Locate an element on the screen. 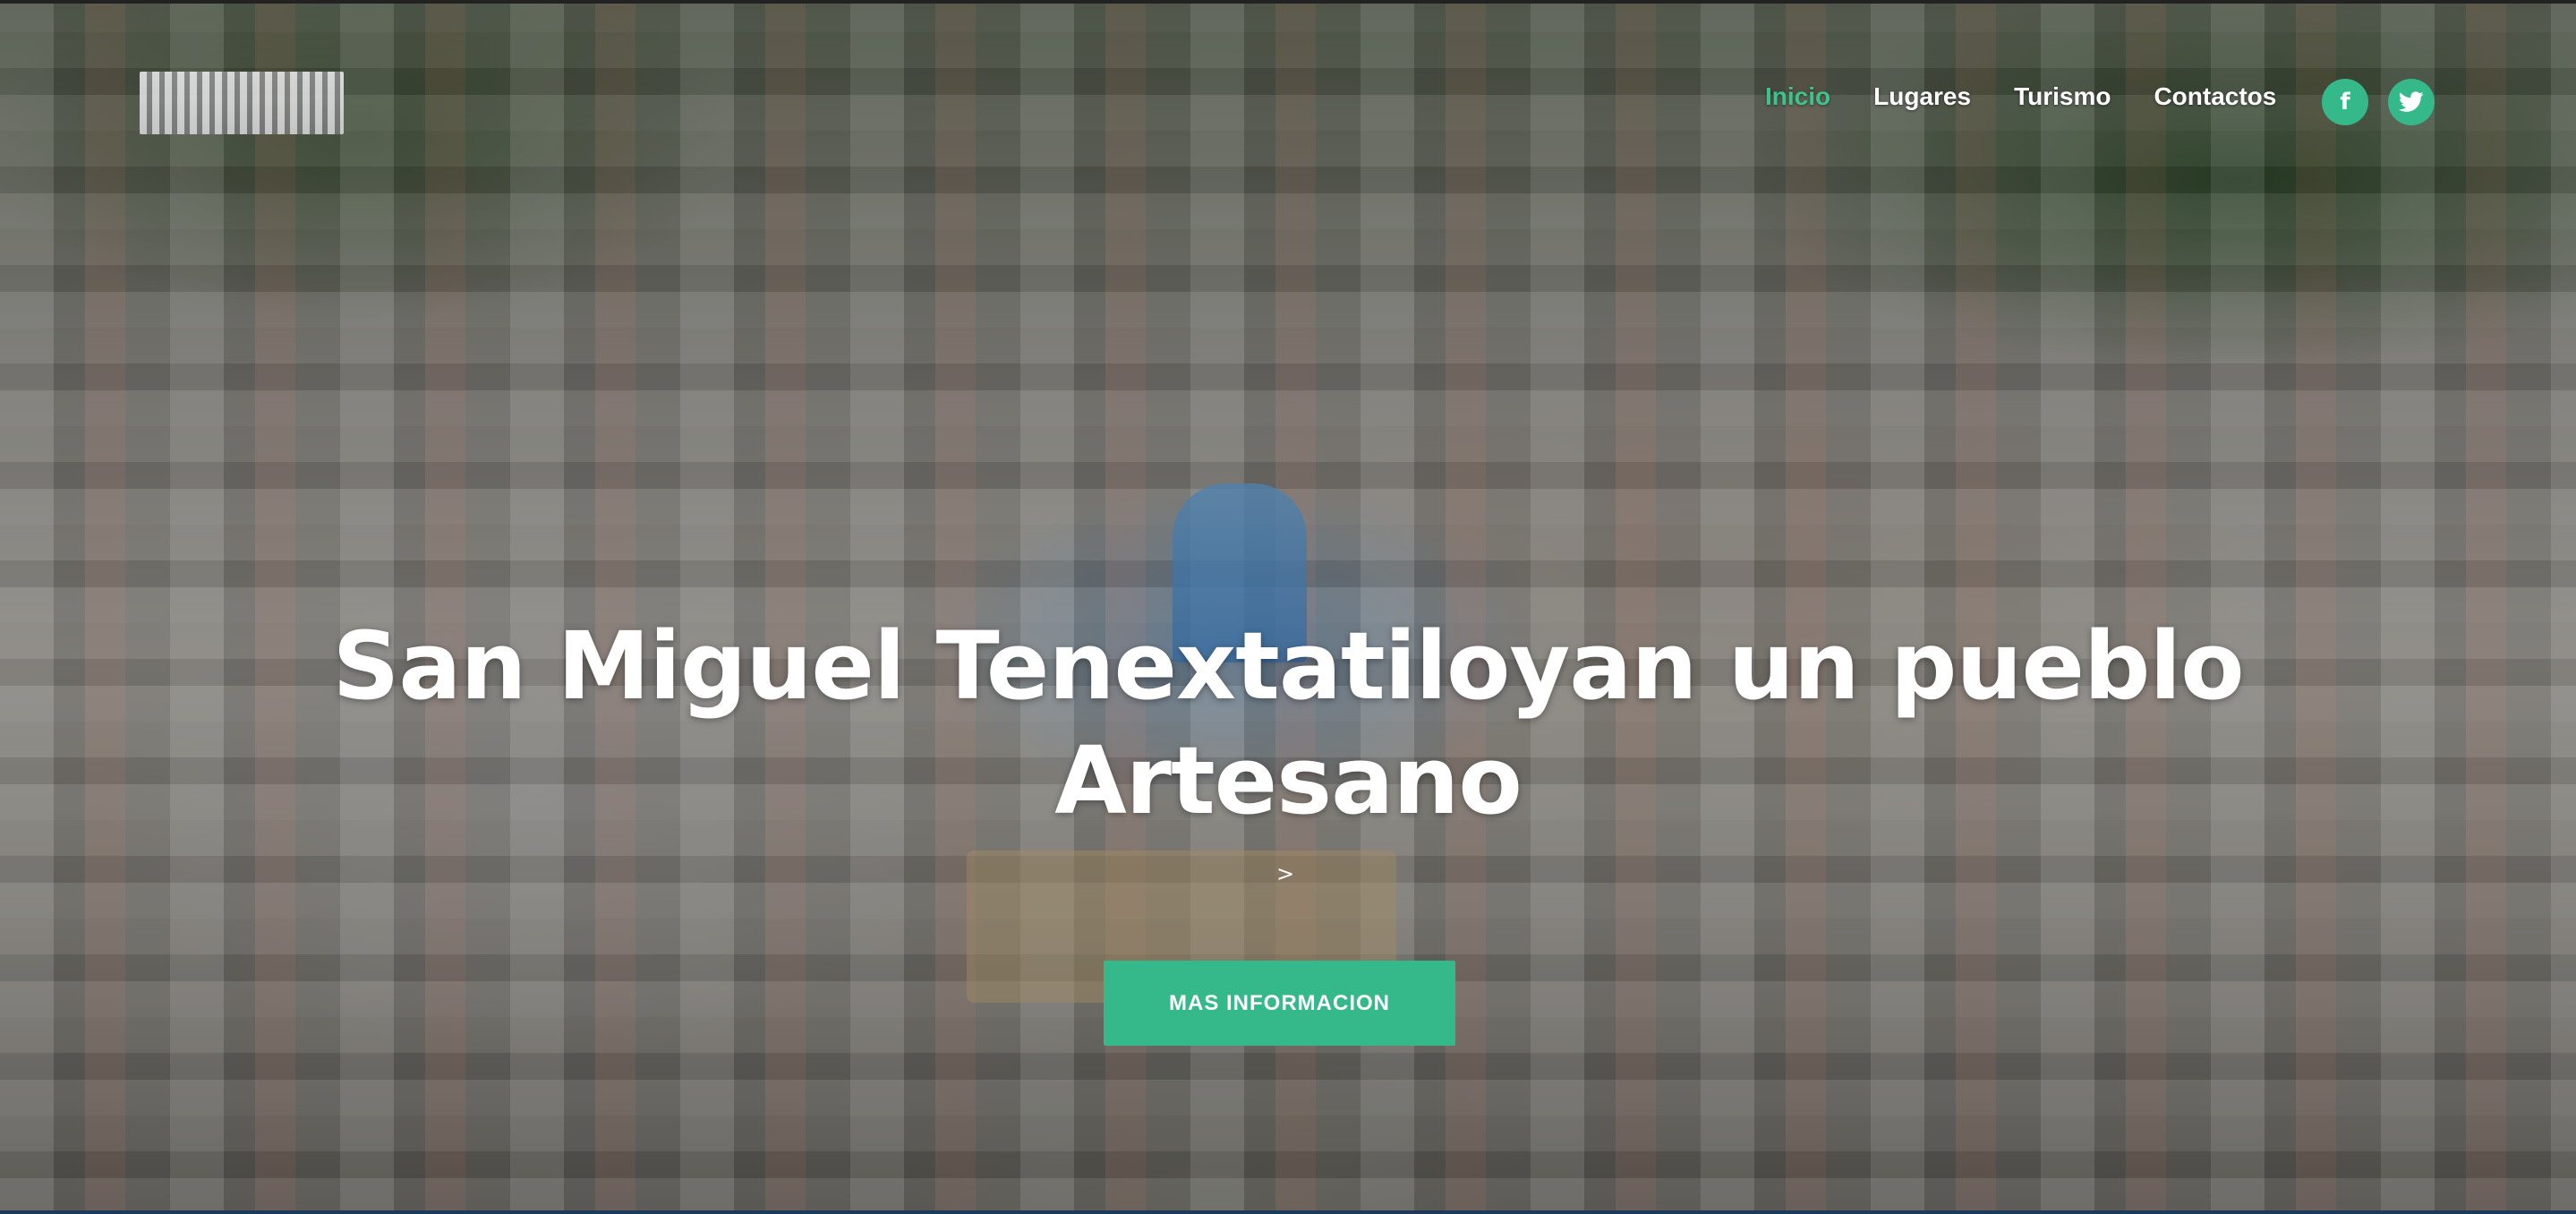 The height and width of the screenshot is (1214, 2576). mas-informacion-button: MAS INFORMACION is located at coordinates (1279, 1003).